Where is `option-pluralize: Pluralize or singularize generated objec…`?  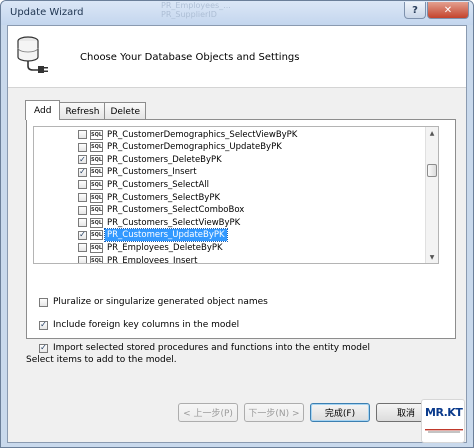 option-pluralize: Pluralize or singularize generated objec… is located at coordinates (153, 302).